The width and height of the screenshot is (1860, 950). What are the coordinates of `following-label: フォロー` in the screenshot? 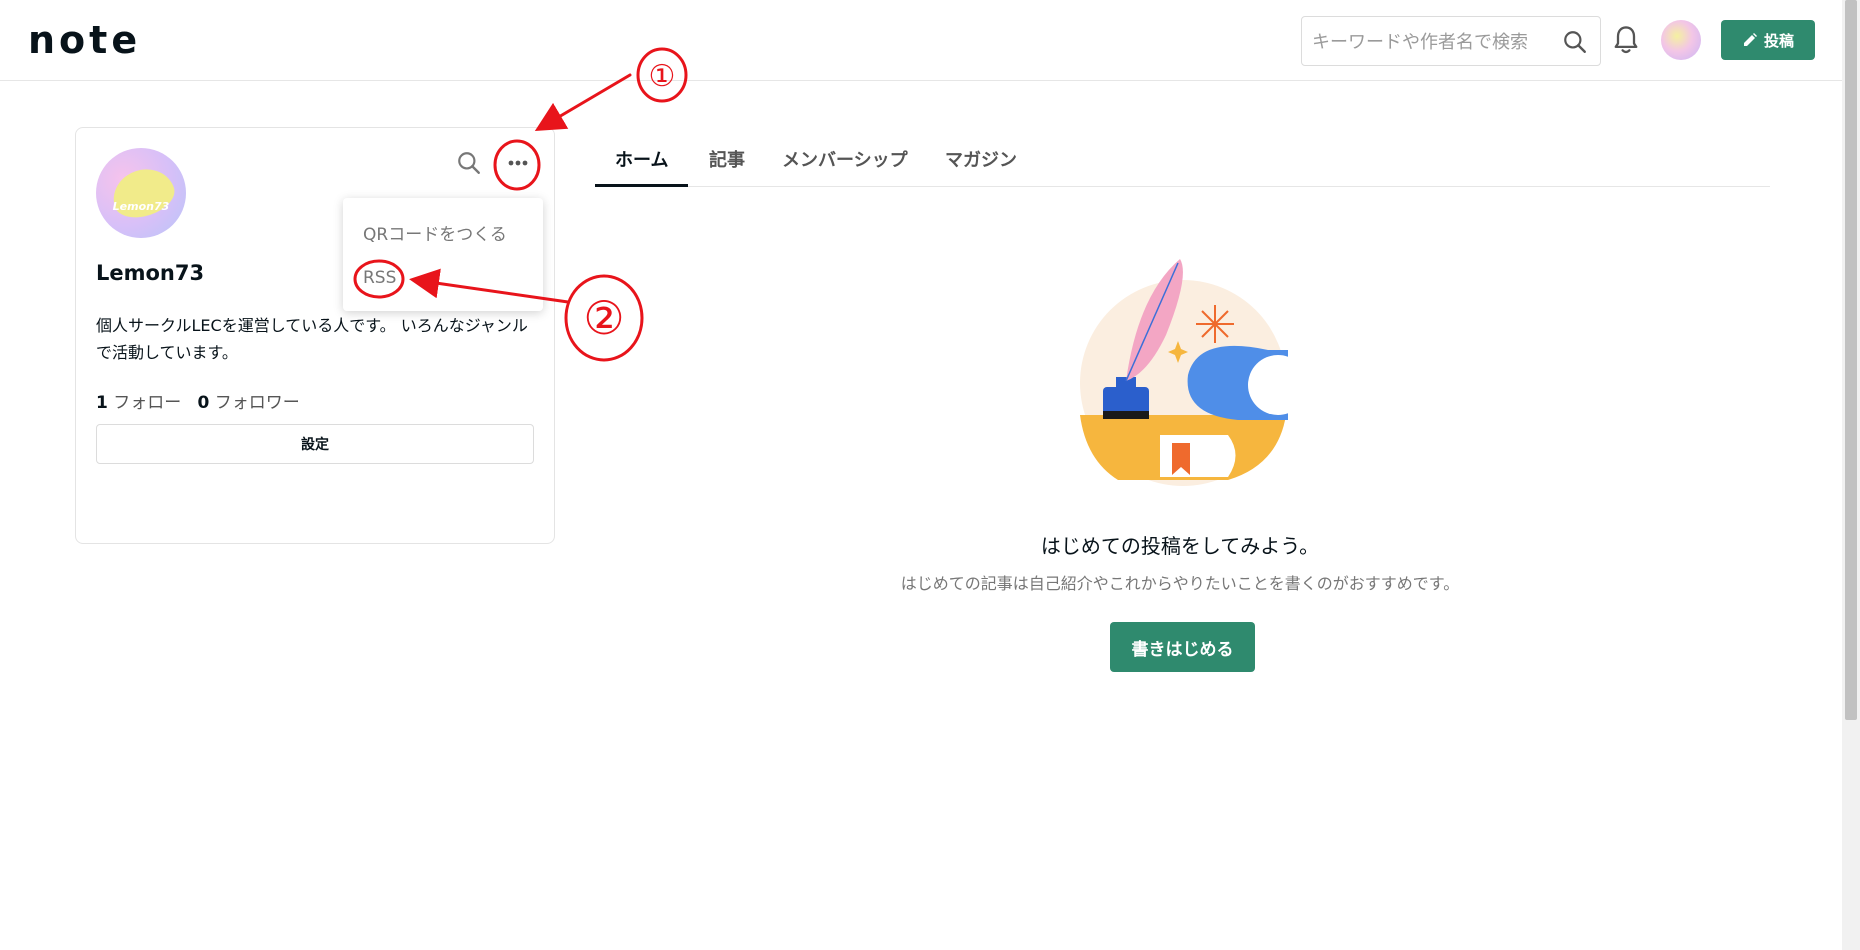 It's located at (147, 403).